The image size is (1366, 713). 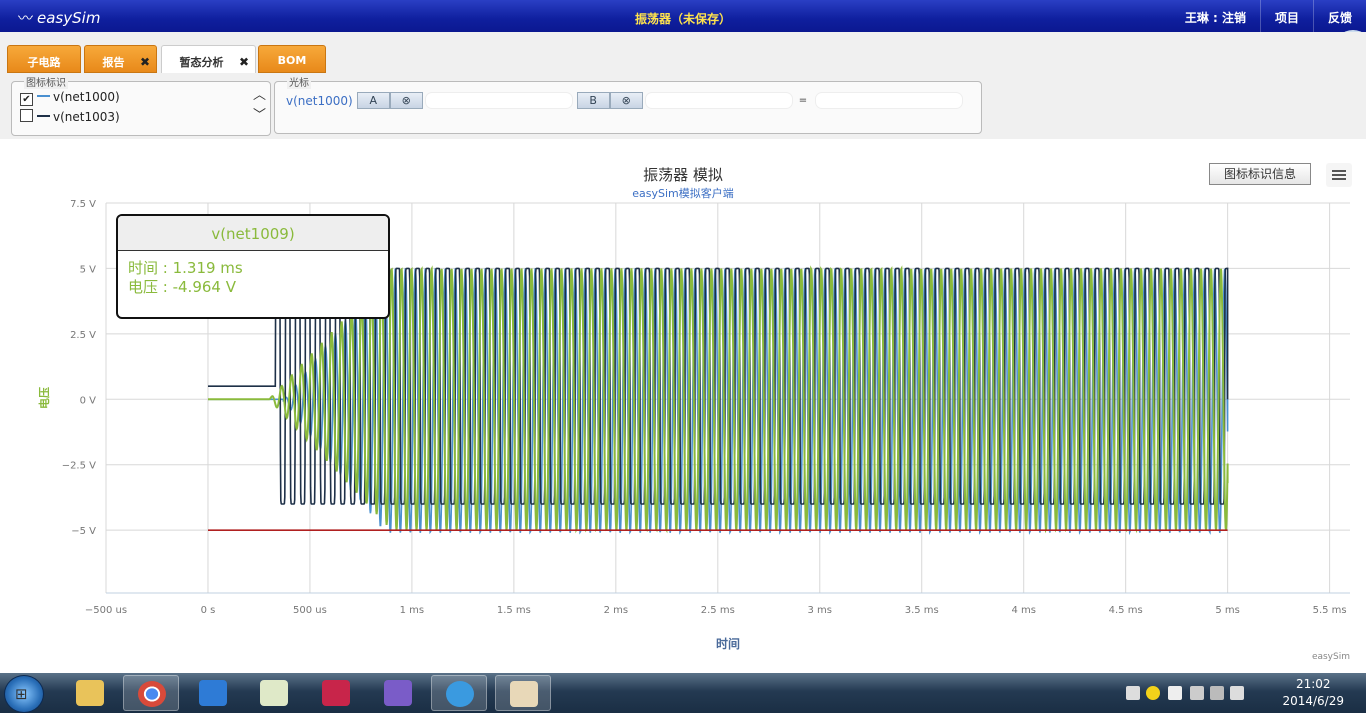 I want to click on legend-item: ✔ v(net1000), so click(x=70, y=98).